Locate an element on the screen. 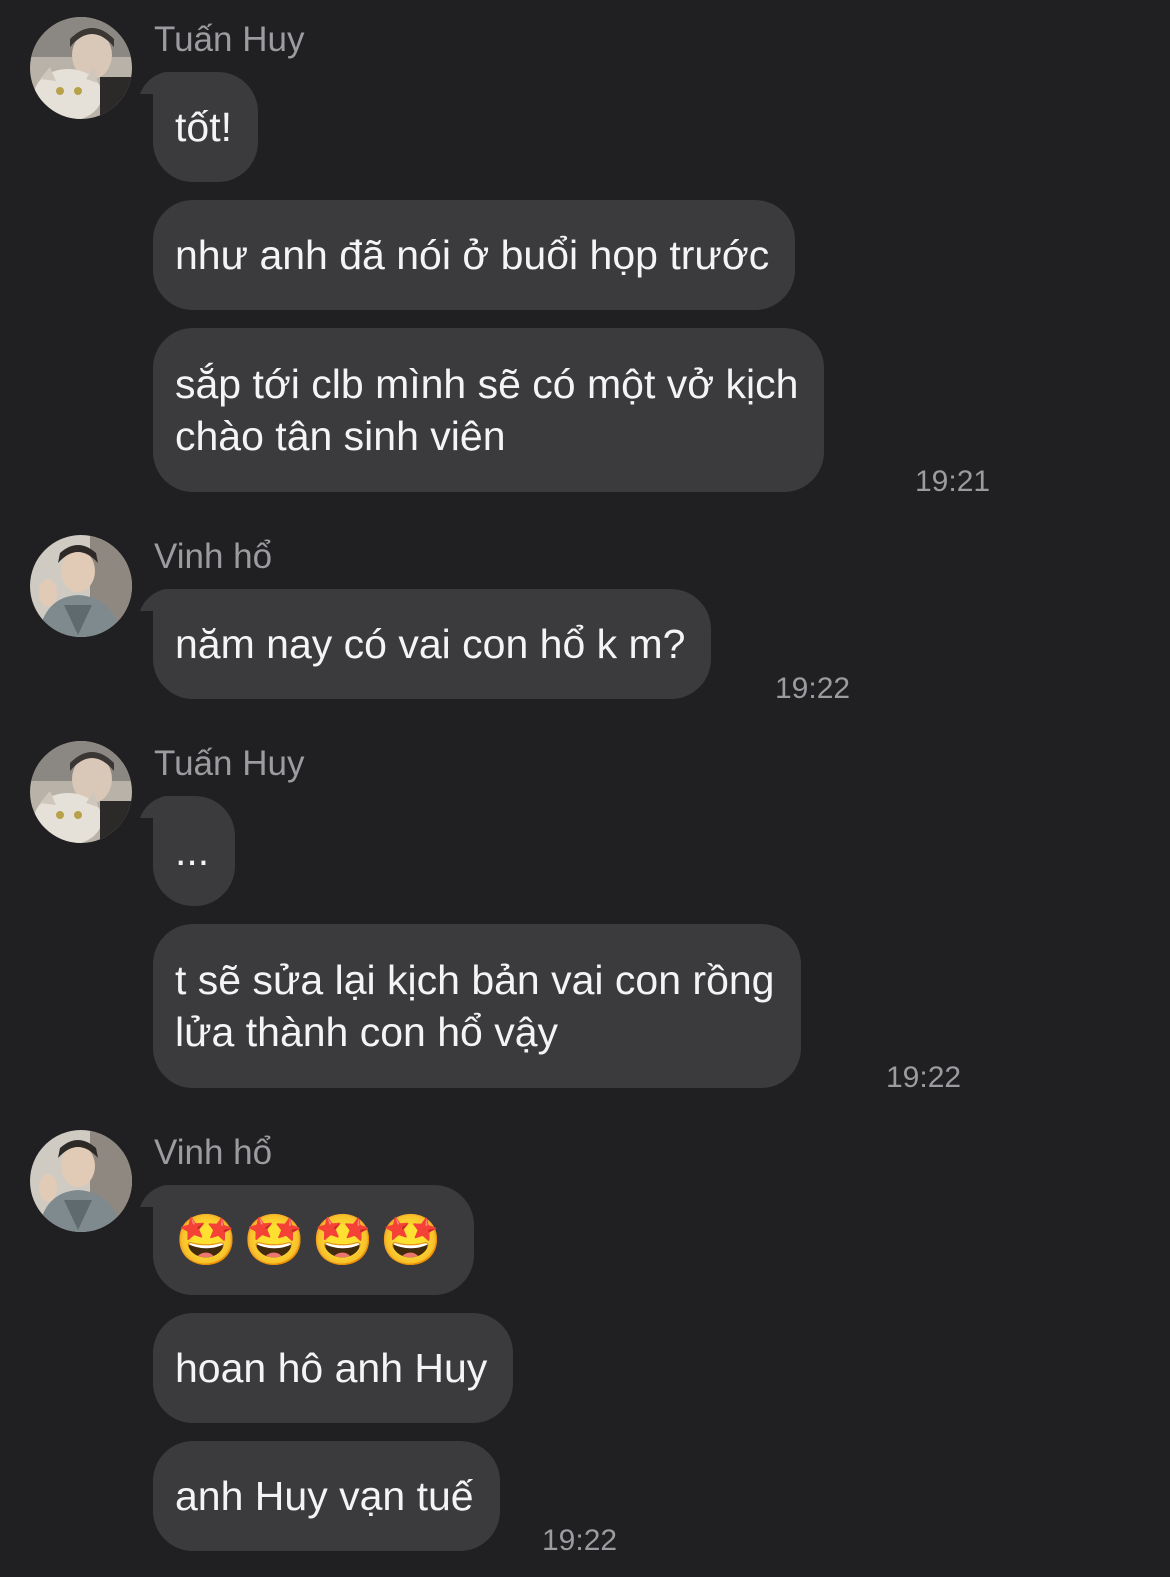 This screenshot has height=1577, width=1170. message-bubble: năm nay có vai con hổ k m? is located at coordinates (432, 644).